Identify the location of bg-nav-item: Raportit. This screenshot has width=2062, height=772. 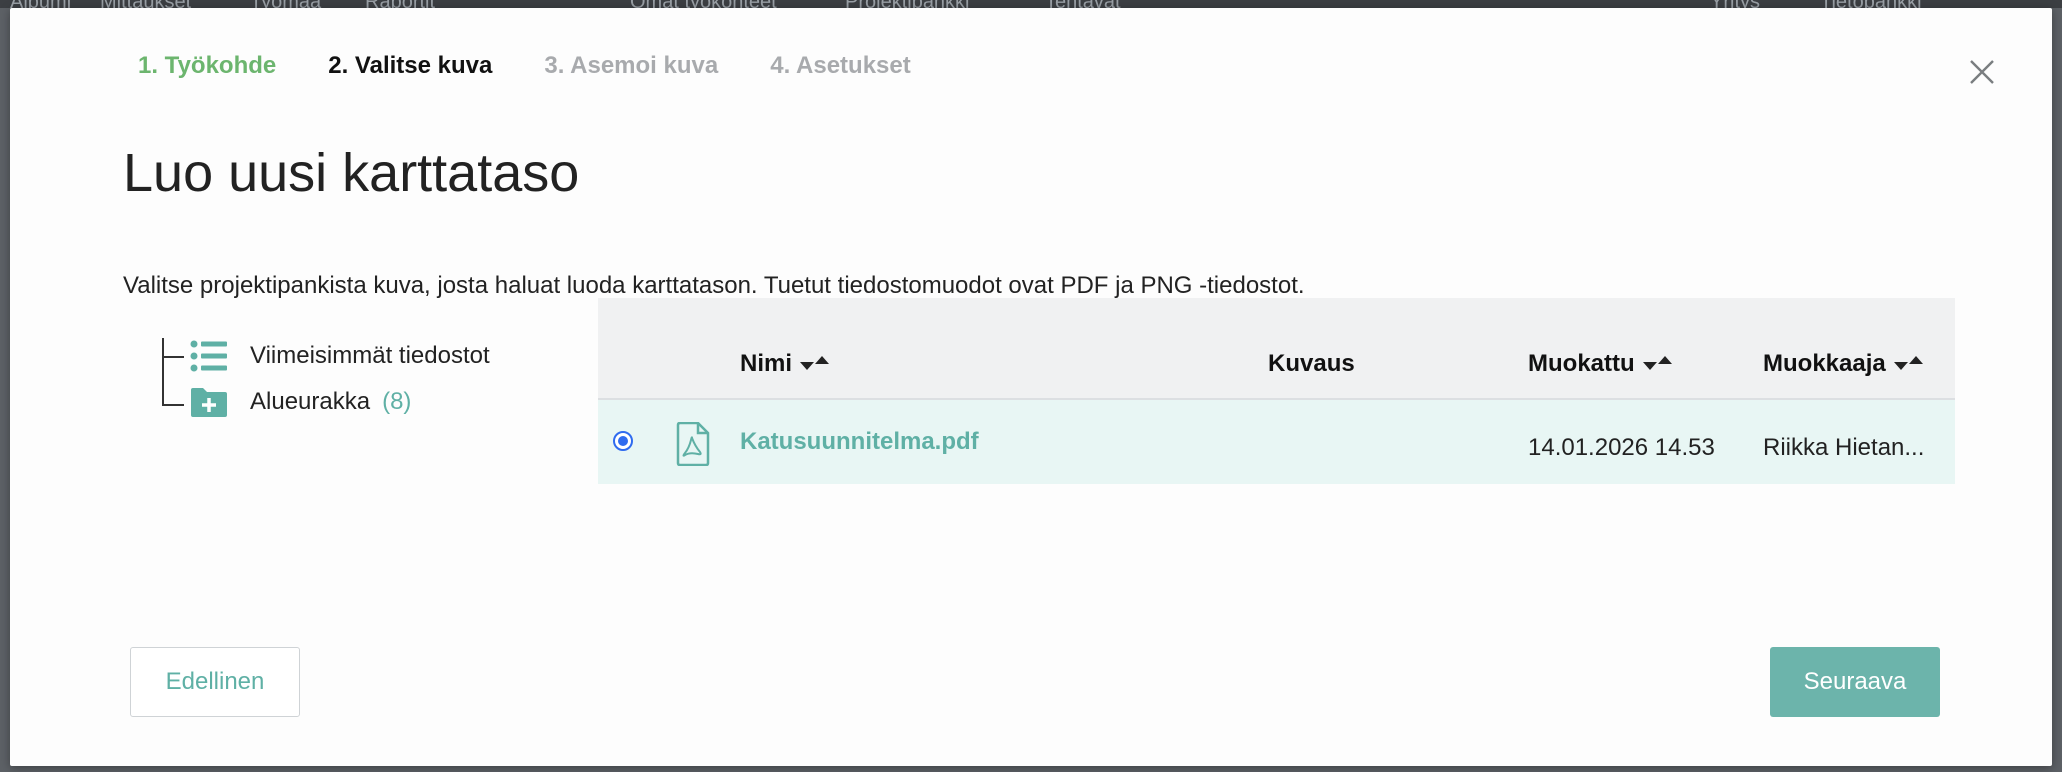
(400, 4).